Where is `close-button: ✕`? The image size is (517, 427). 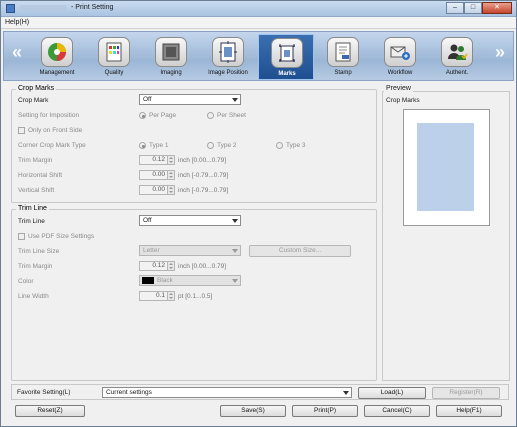
close-button: ✕ is located at coordinates (497, 8).